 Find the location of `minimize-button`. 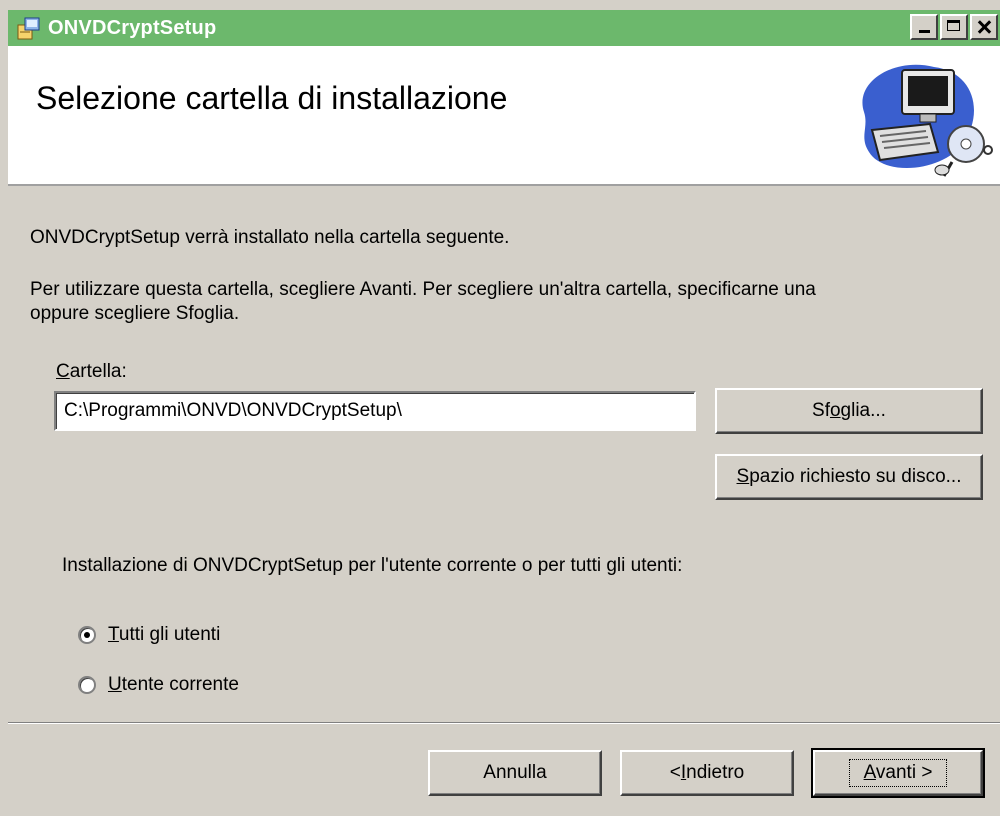

minimize-button is located at coordinates (924, 27).